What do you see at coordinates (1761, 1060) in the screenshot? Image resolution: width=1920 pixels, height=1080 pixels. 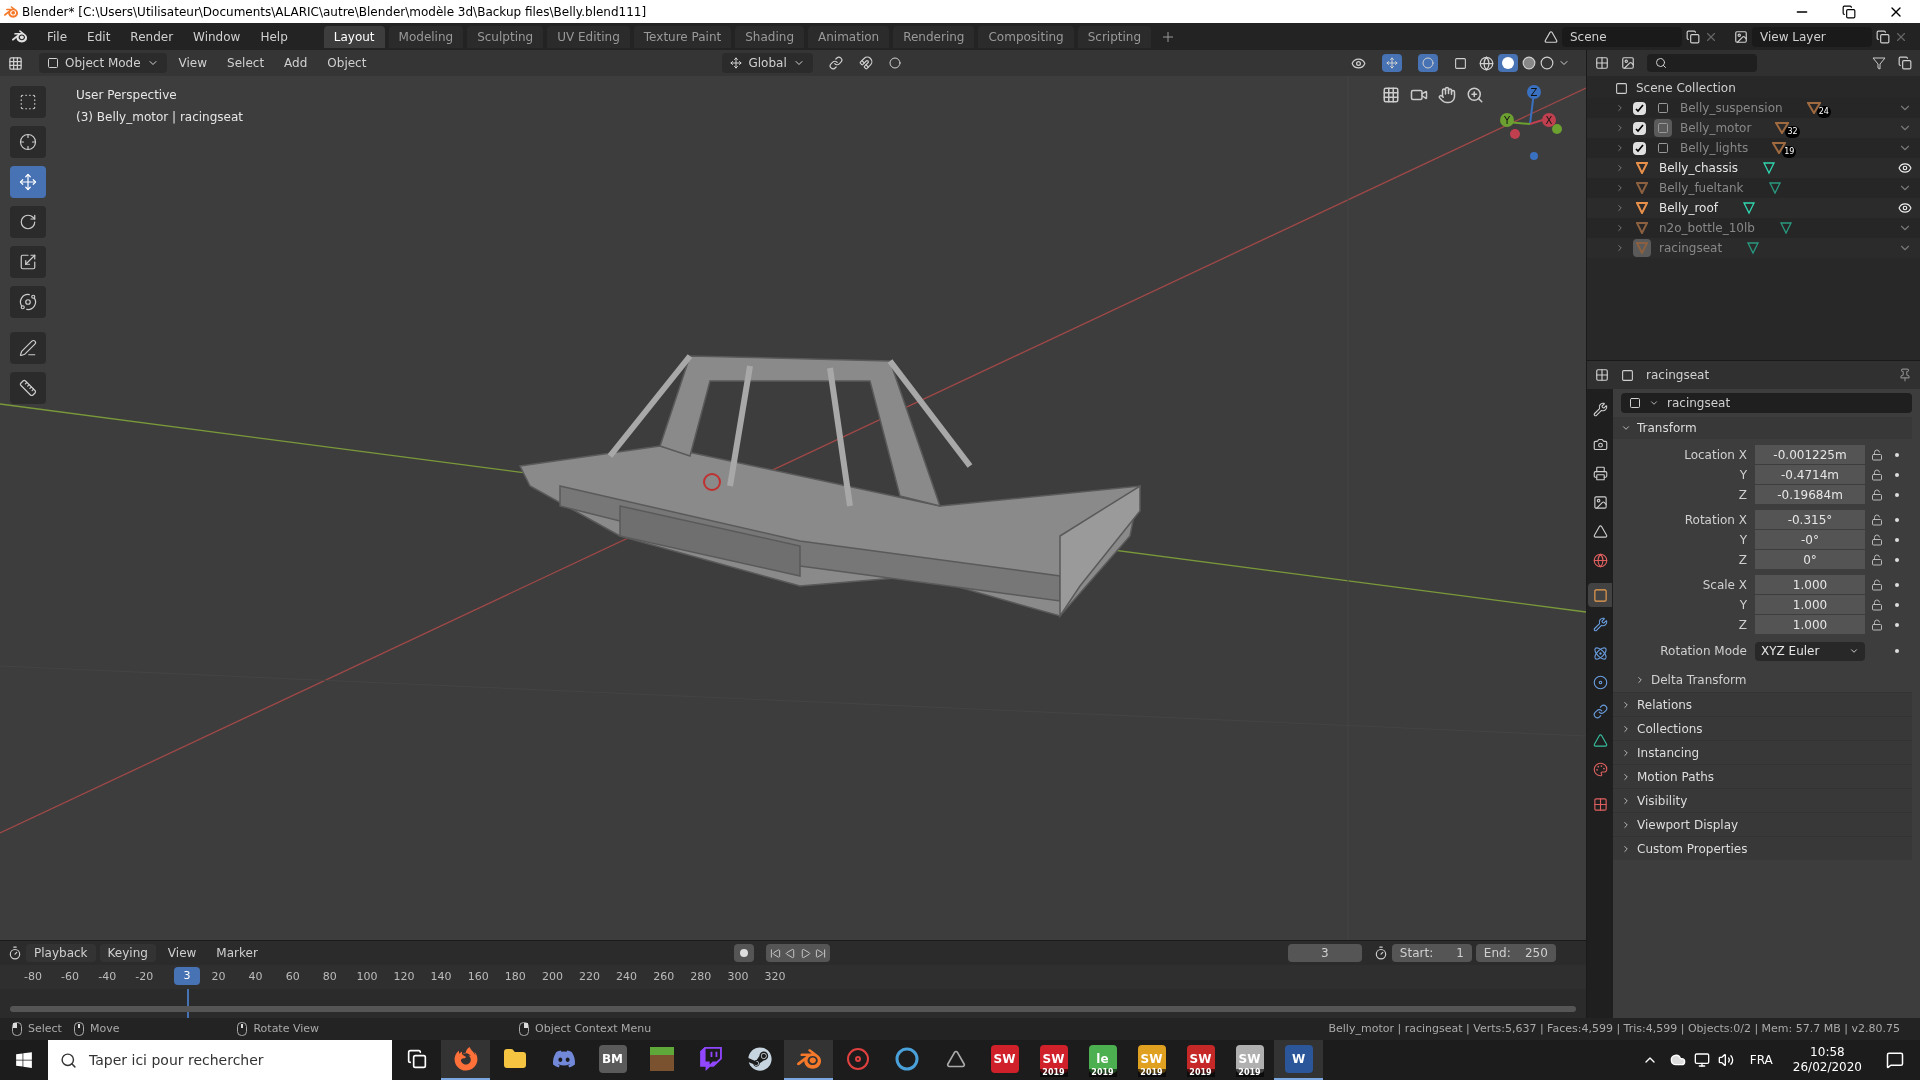 I see `language-indicator: FRA` at bounding box center [1761, 1060].